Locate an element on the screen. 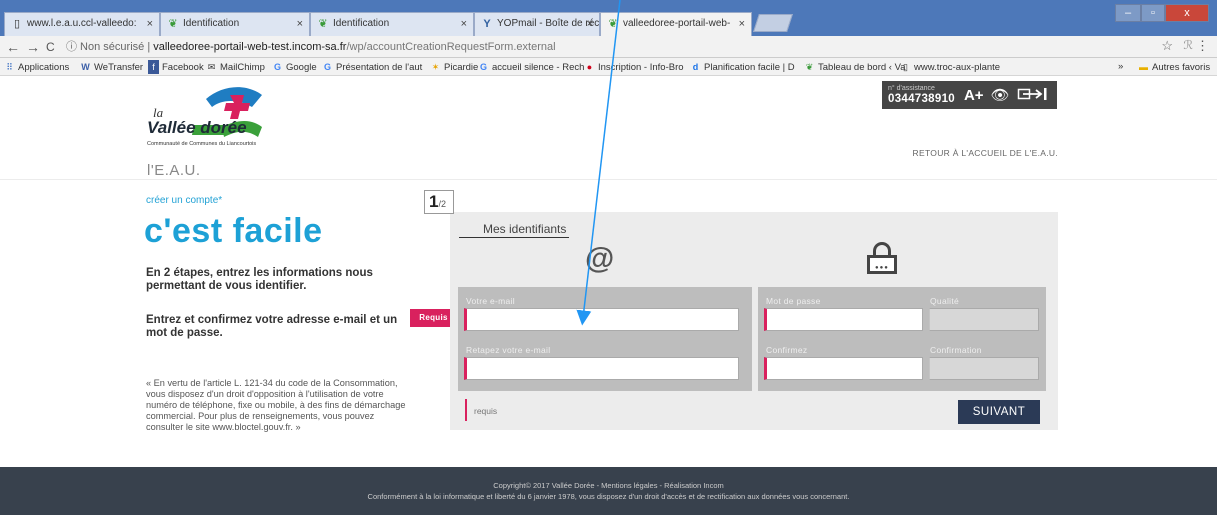 This screenshot has width=1217, height=515. doodle-icon: d is located at coordinates (695, 67).